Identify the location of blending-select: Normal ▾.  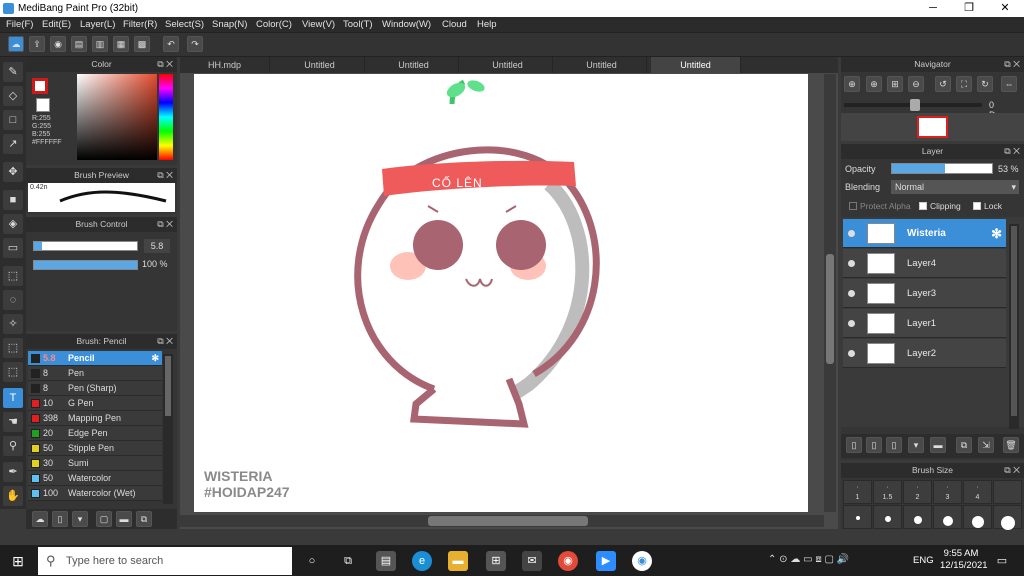
(955, 187).